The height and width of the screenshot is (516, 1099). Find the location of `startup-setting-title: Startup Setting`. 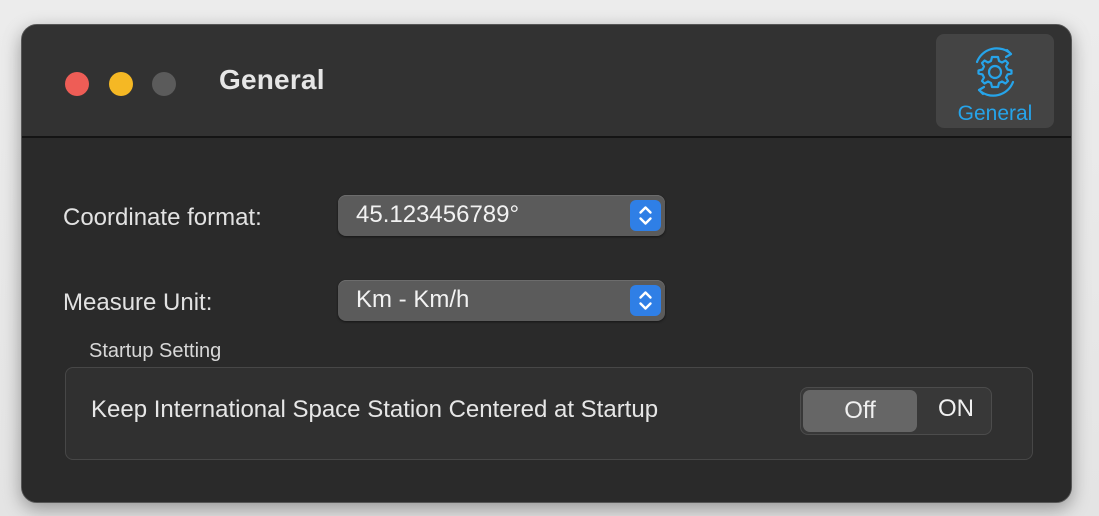

startup-setting-title: Startup Setting is located at coordinates (155, 351).